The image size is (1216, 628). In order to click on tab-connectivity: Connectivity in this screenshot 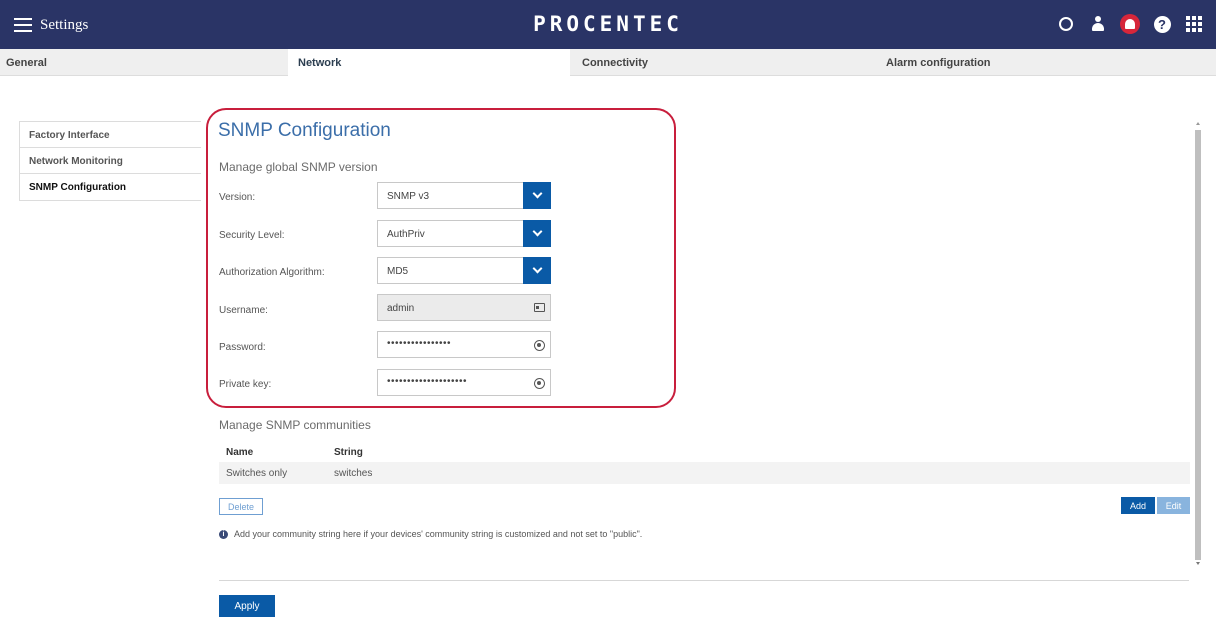, I will do `click(727, 62)`.